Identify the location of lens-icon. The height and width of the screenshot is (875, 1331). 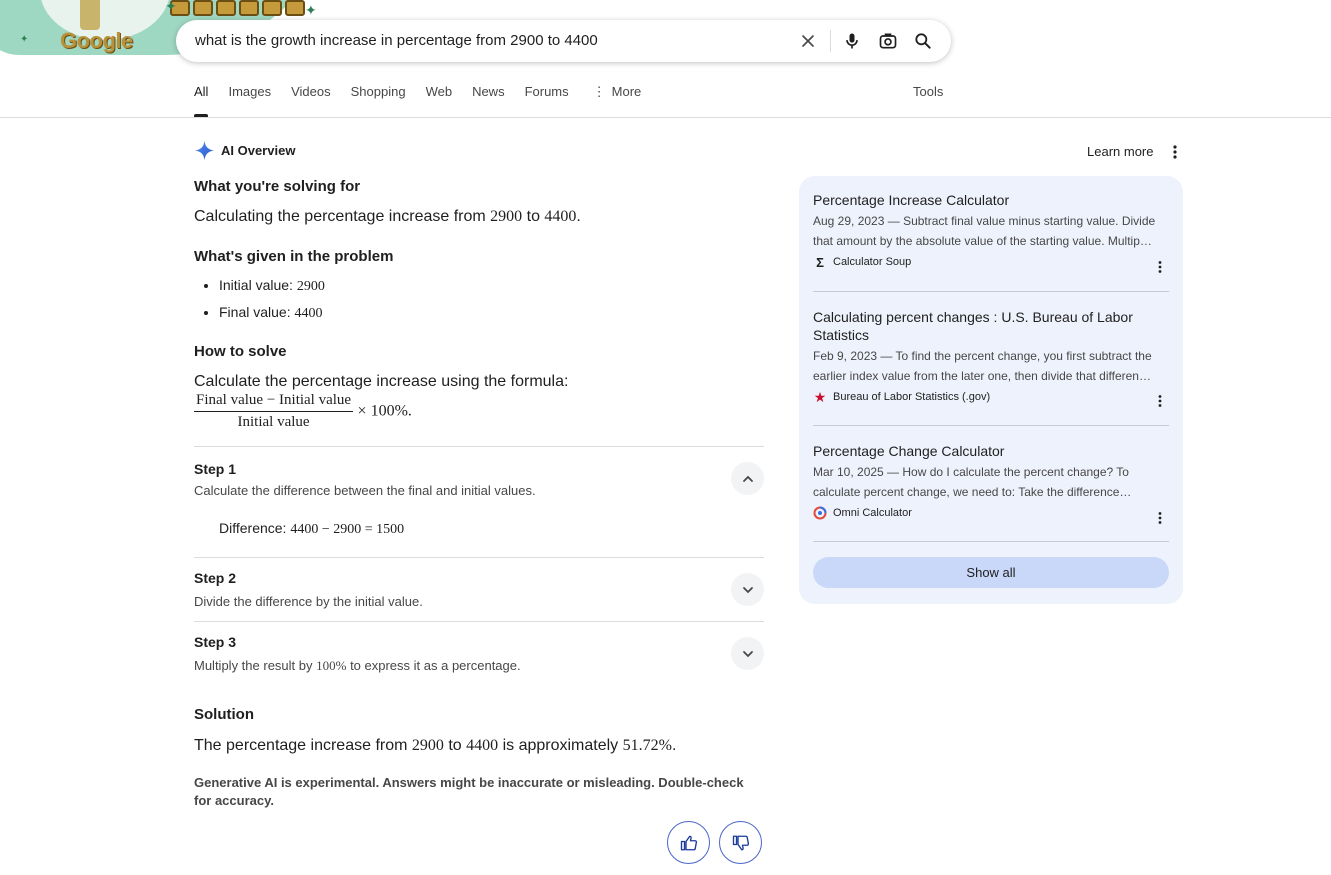
(888, 41).